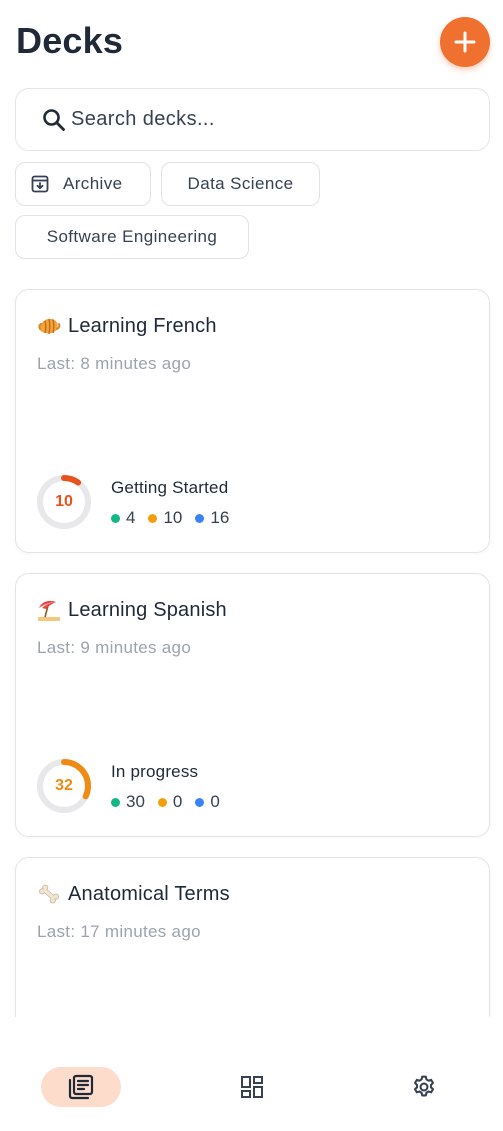 The height and width of the screenshot is (1131, 503). I want to click on nav-decks, so click(81, 1087).